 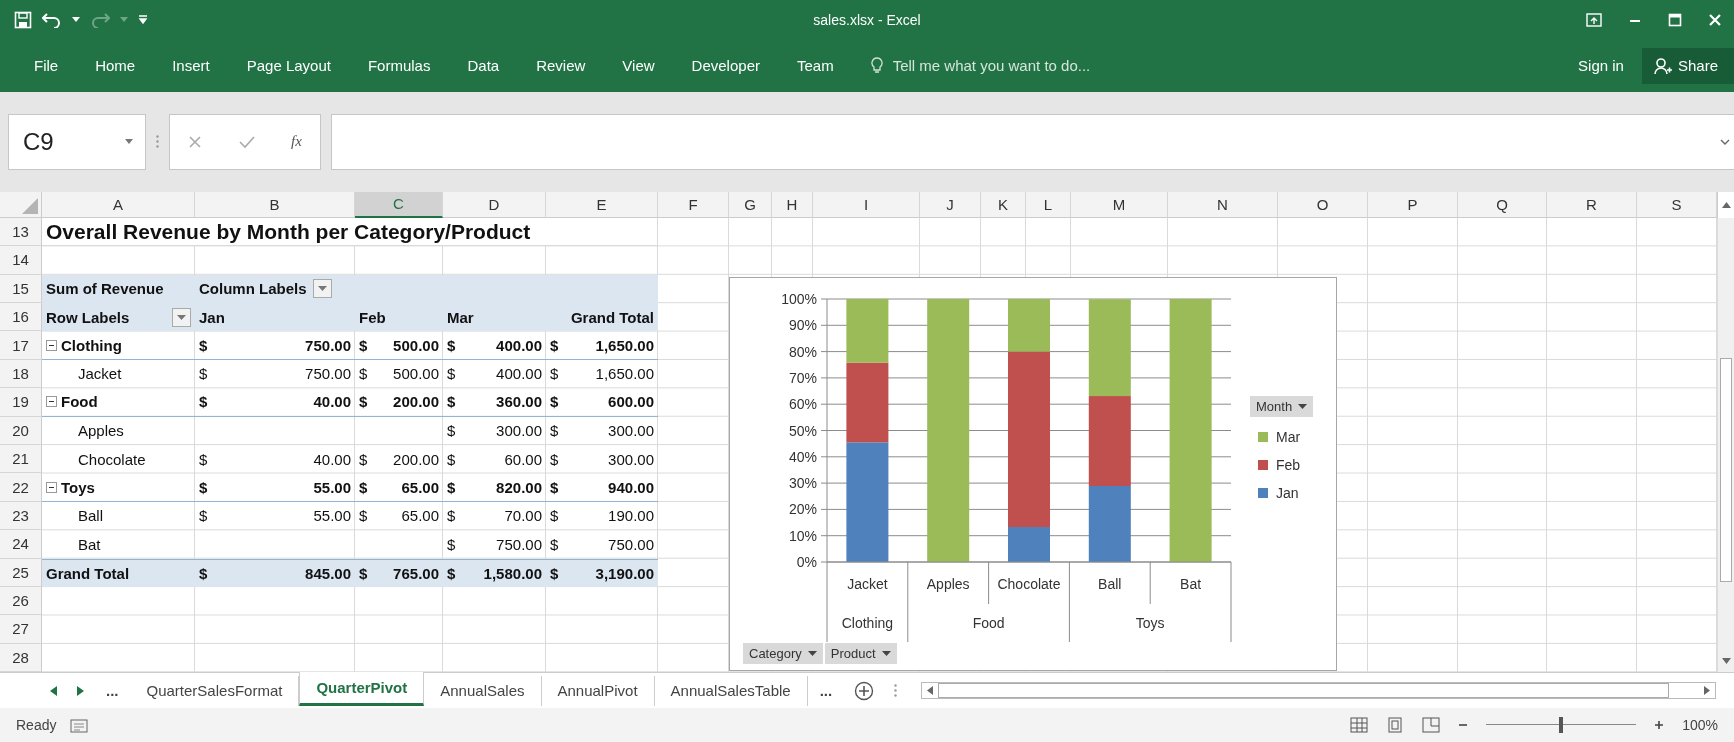 What do you see at coordinates (1502, 204) in the screenshot?
I see `column-header: Q` at bounding box center [1502, 204].